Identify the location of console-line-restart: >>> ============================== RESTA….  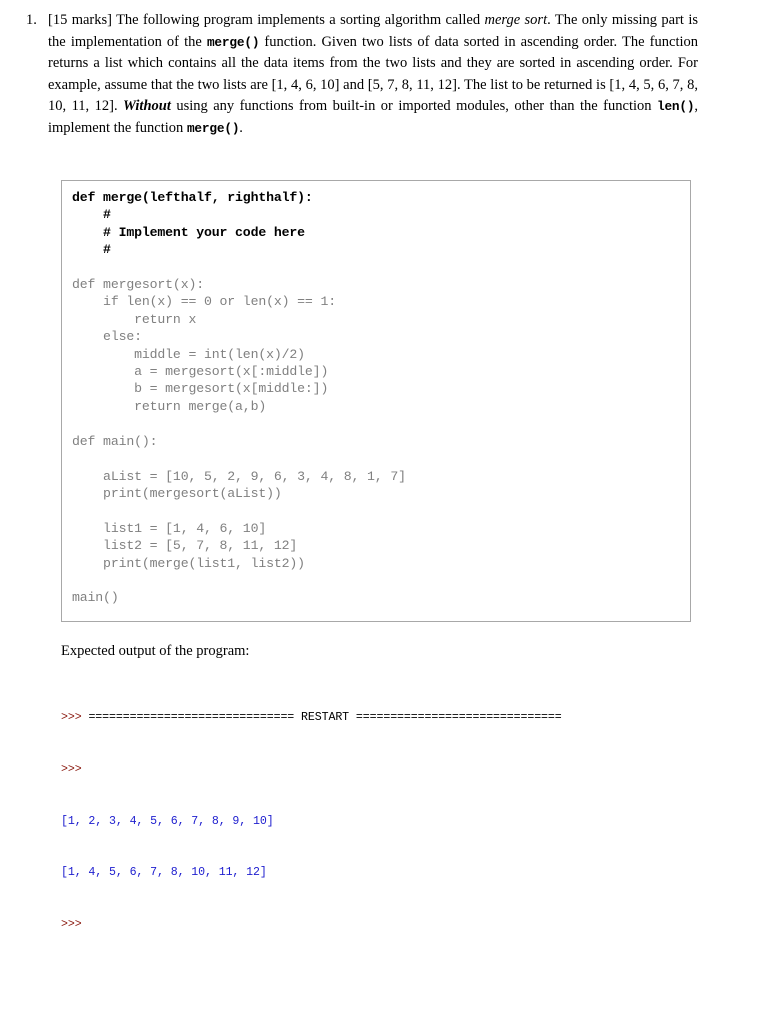
(391, 717).